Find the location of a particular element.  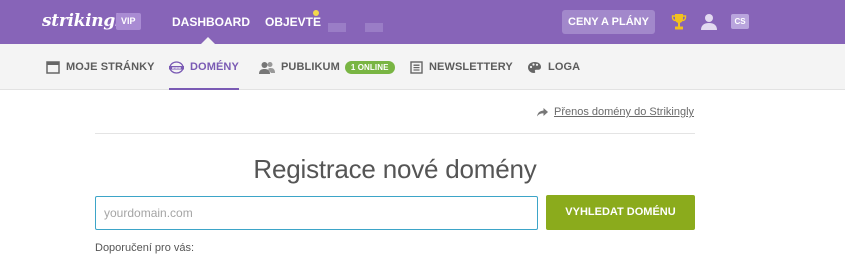

tab-label: DOMÉNY is located at coordinates (214, 67).